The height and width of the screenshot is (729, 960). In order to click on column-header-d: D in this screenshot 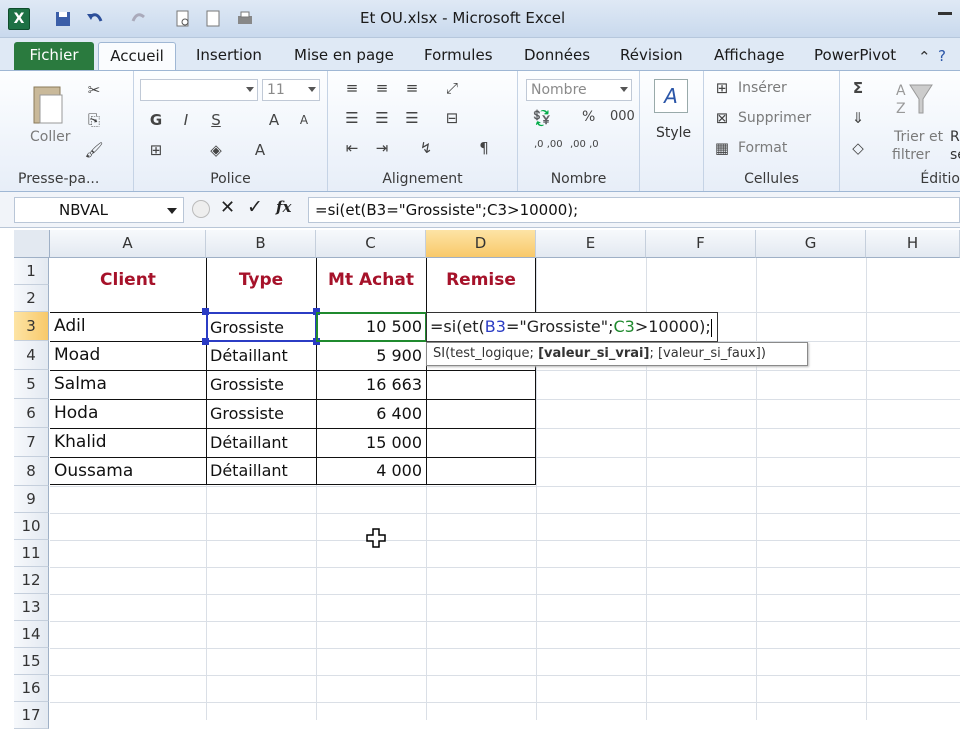, I will do `click(481, 244)`.